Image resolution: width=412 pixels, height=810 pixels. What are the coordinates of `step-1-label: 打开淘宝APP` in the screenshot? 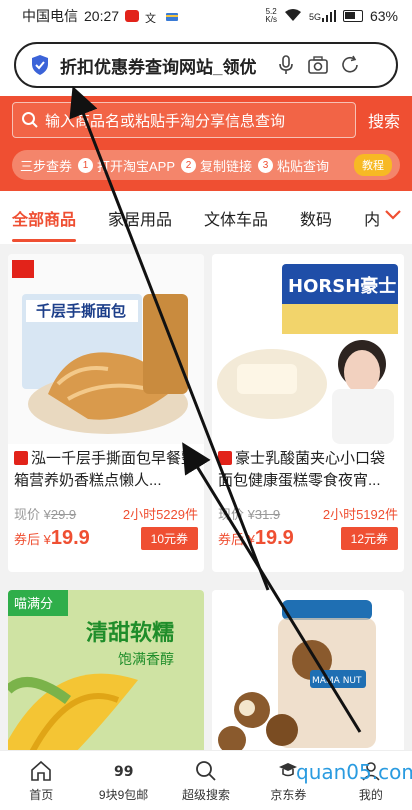 It's located at (136, 166).